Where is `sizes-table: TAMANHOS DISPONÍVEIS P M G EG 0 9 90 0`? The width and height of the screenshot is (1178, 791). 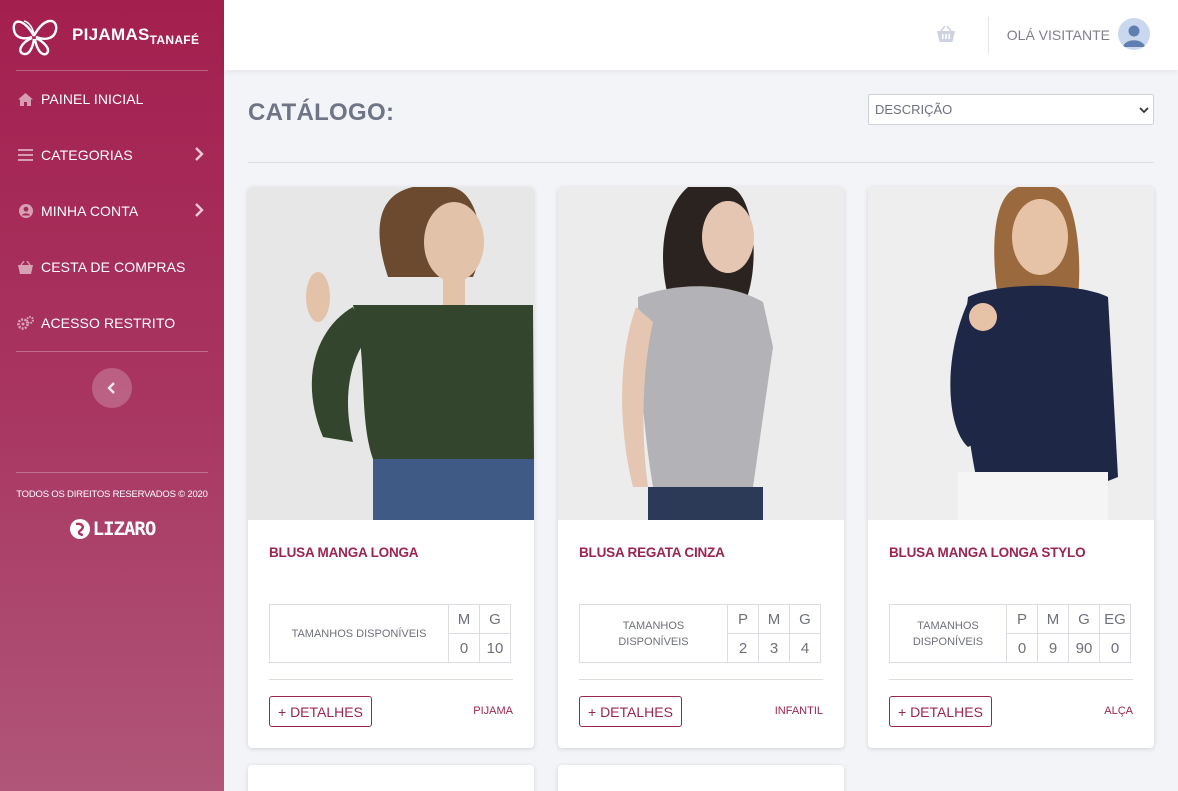 sizes-table: TAMANHOS DISPONÍVEIS P M G EG 0 9 90 0 is located at coordinates (1010, 633).